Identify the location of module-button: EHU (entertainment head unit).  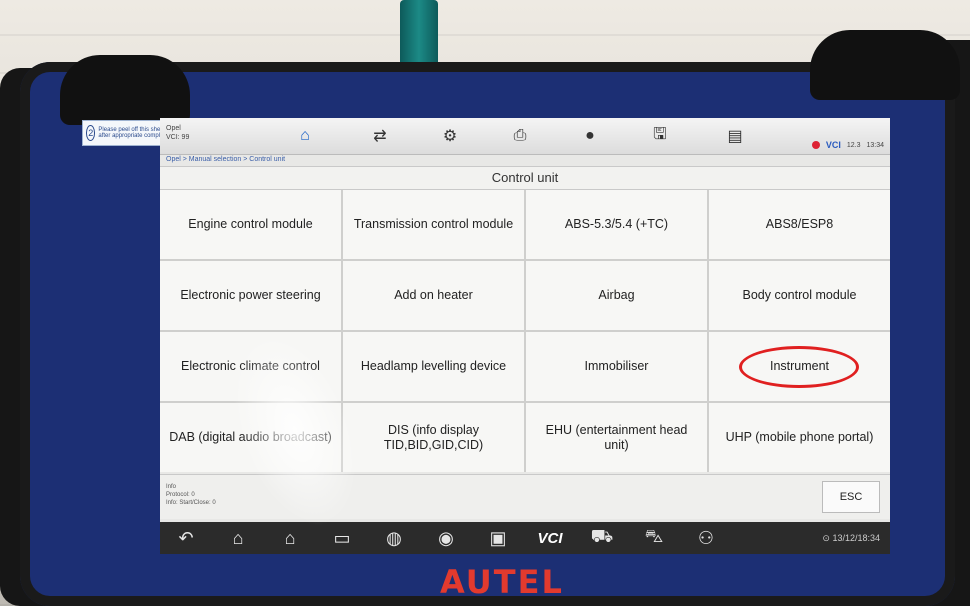
(616, 437).